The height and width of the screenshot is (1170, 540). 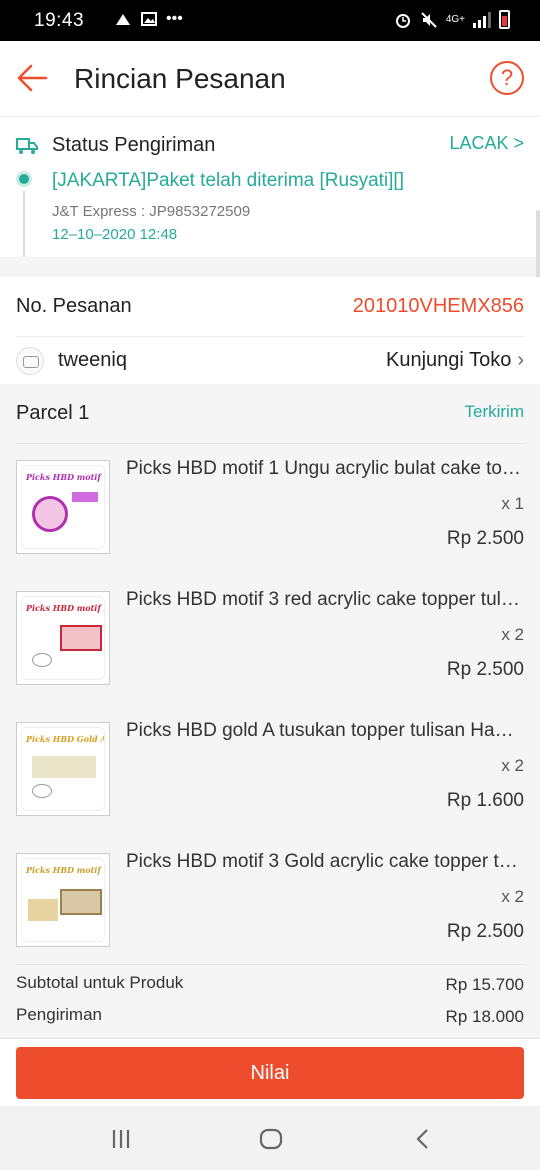 I want to click on system-navigation-bar, so click(x=270, y=1138).